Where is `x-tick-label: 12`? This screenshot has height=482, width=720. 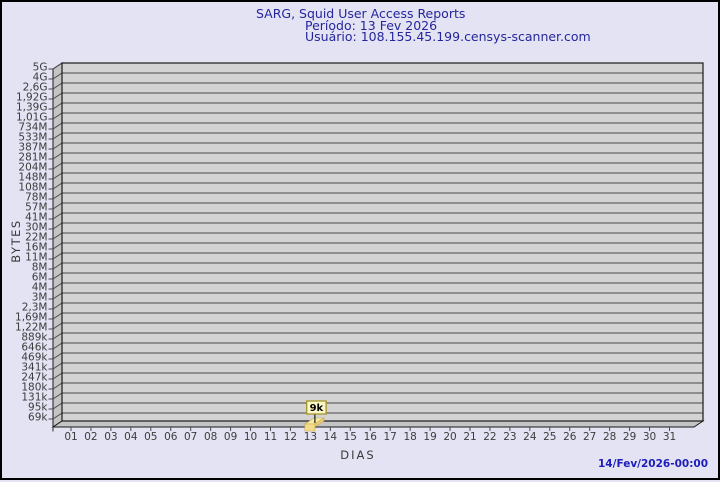 x-tick-label: 12 is located at coordinates (290, 437).